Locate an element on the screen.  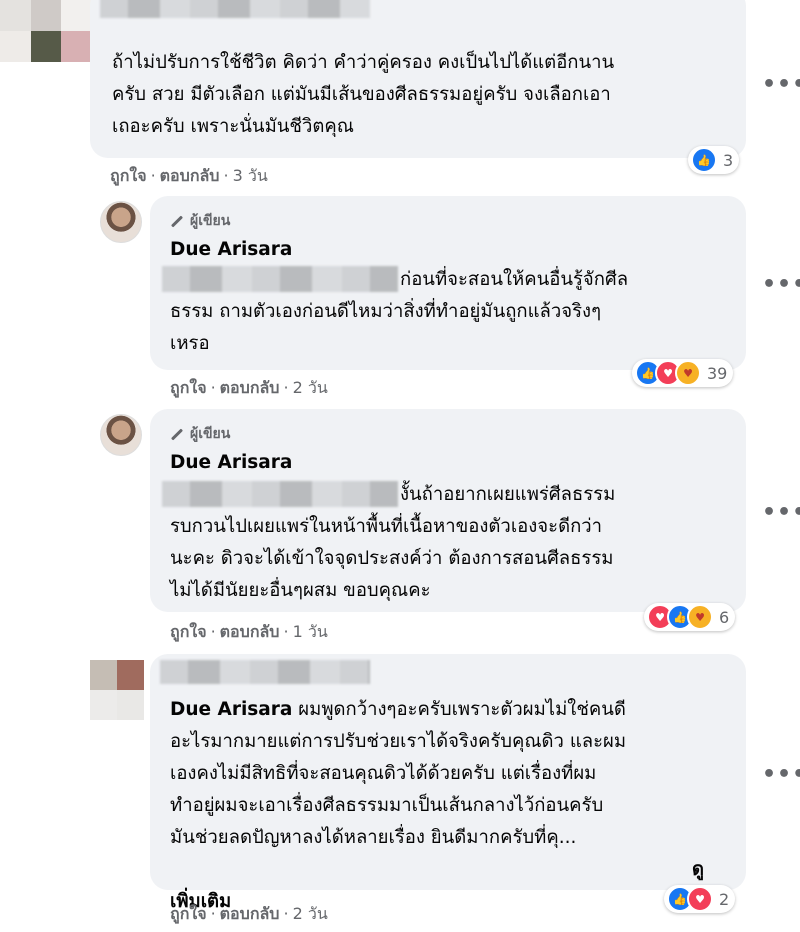
love-icon: ♥ is located at coordinates (700, 899).